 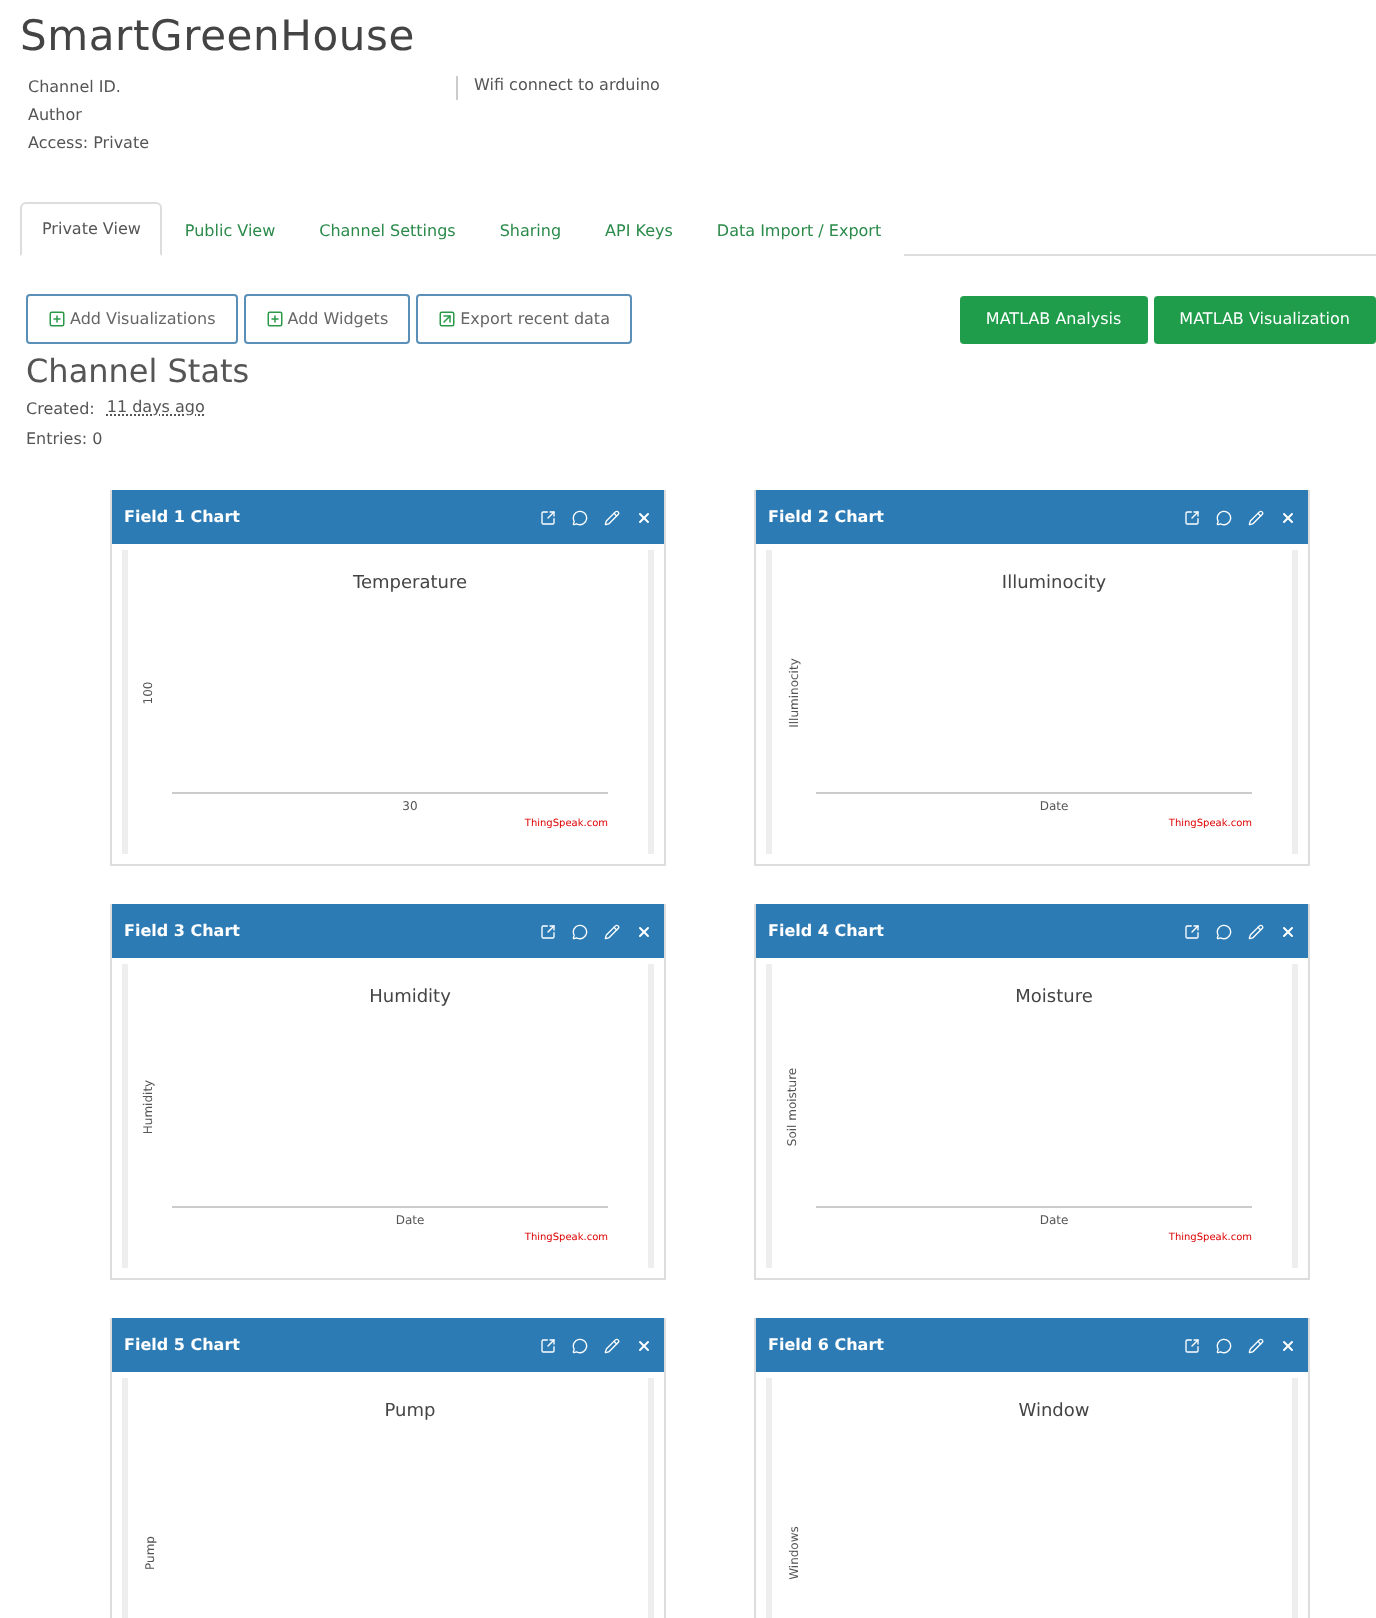 What do you see at coordinates (183, 517) in the screenshot?
I see `chart-header-title: Field 1 Chart` at bounding box center [183, 517].